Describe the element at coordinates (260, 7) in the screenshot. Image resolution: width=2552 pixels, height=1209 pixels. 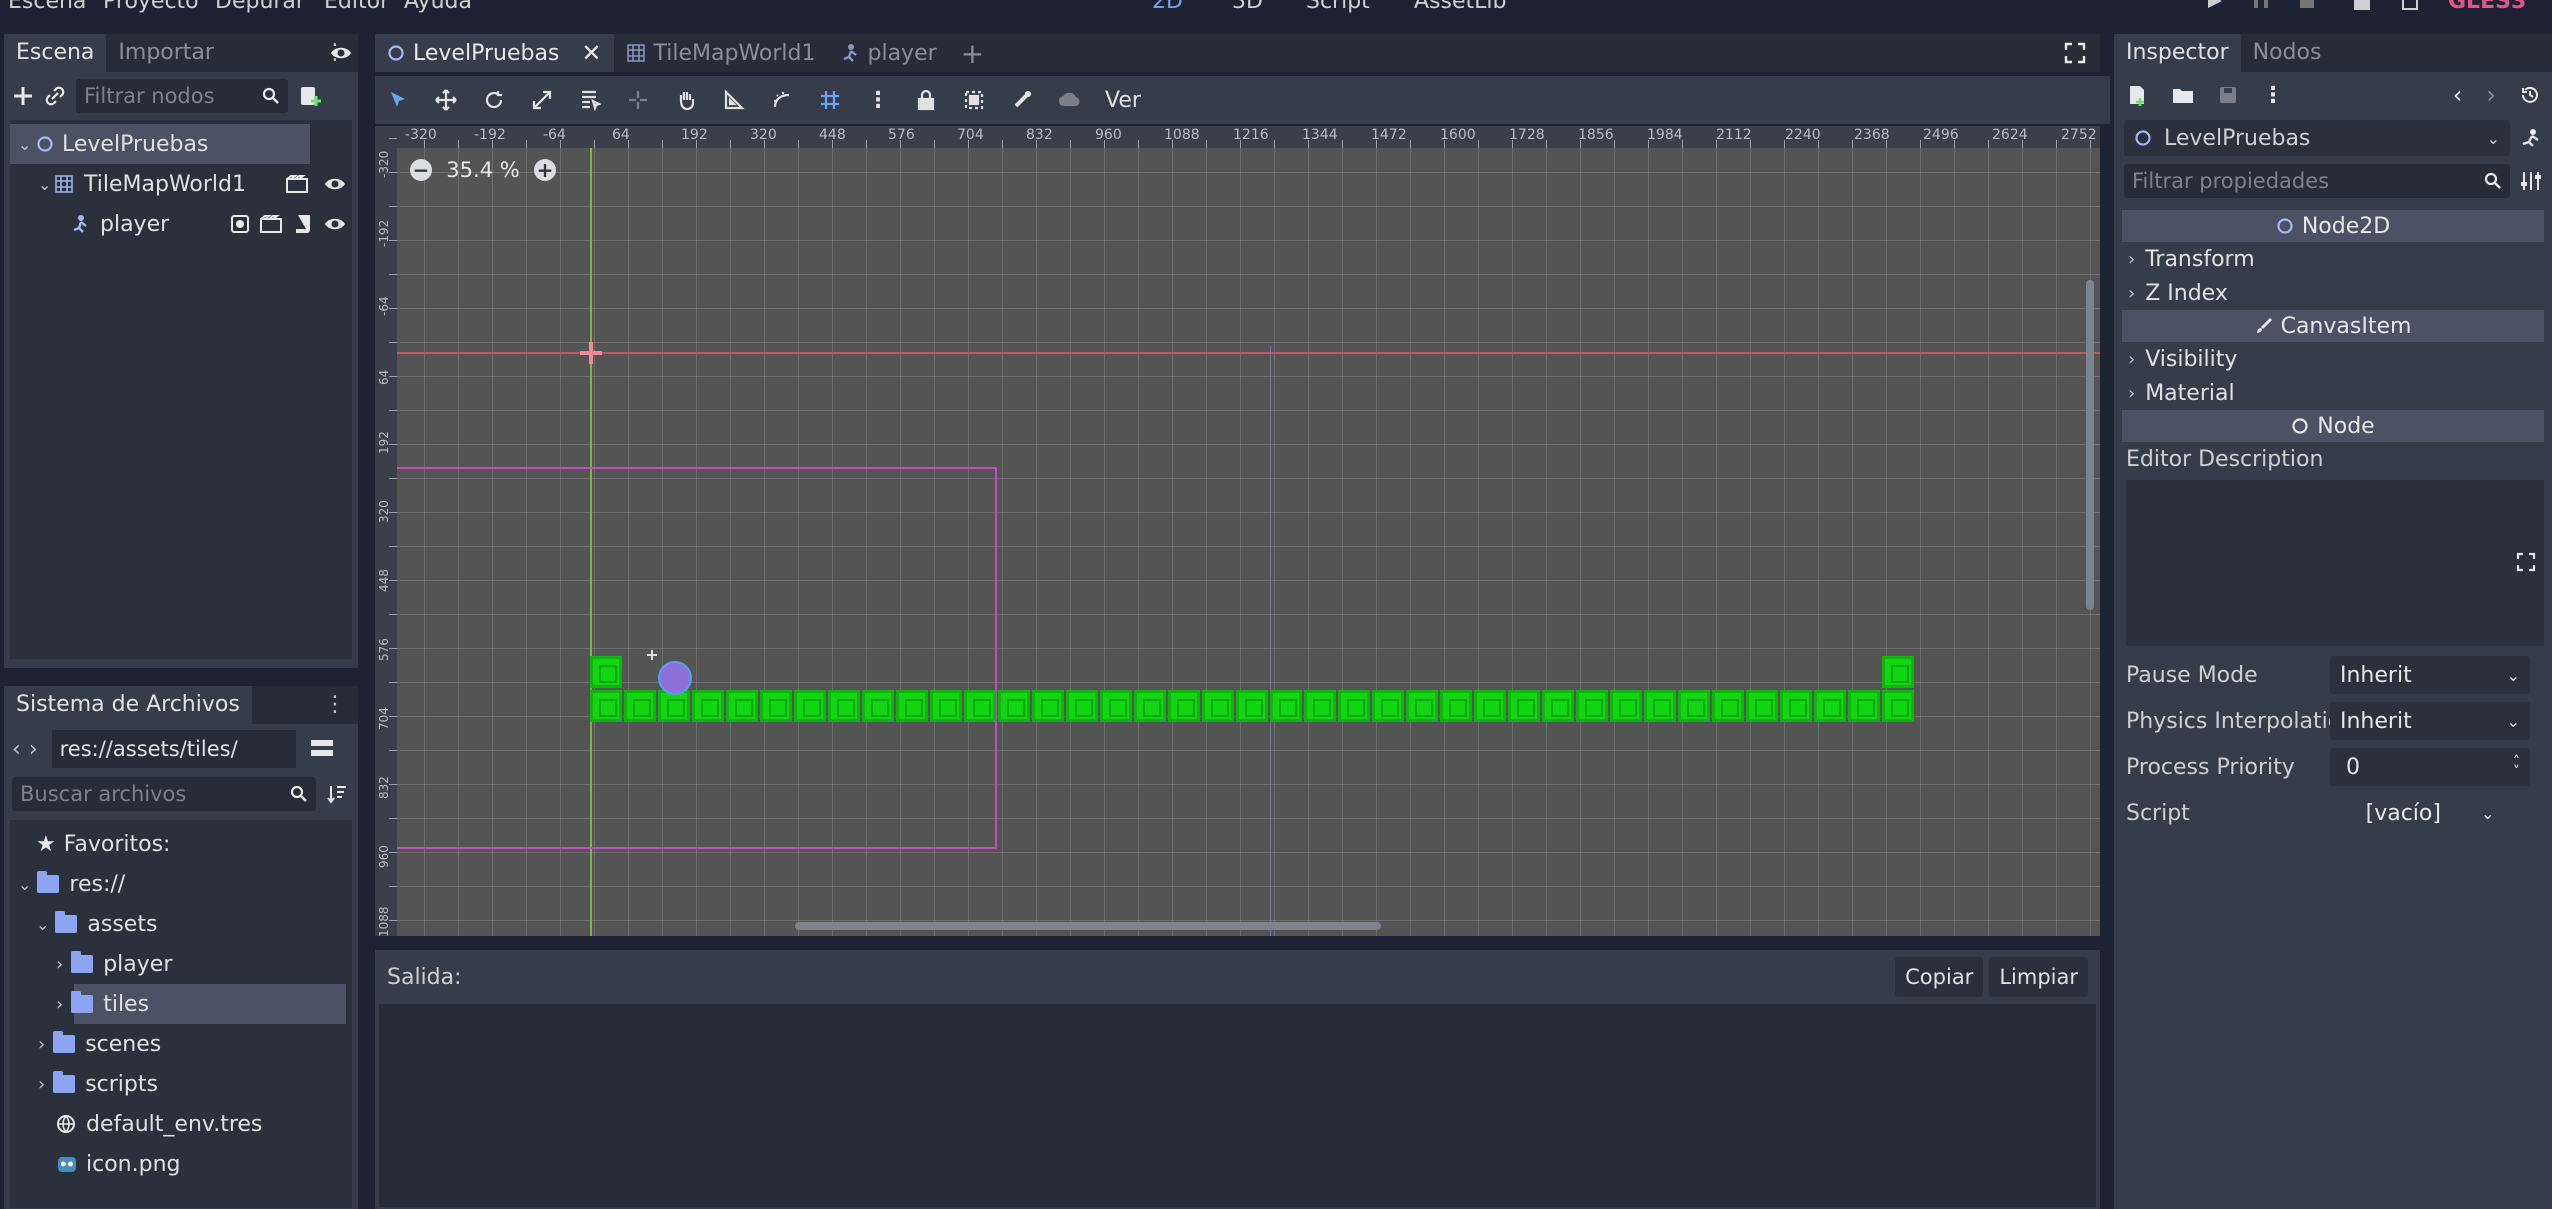
I see `menu-depurar: Depurar` at that location.